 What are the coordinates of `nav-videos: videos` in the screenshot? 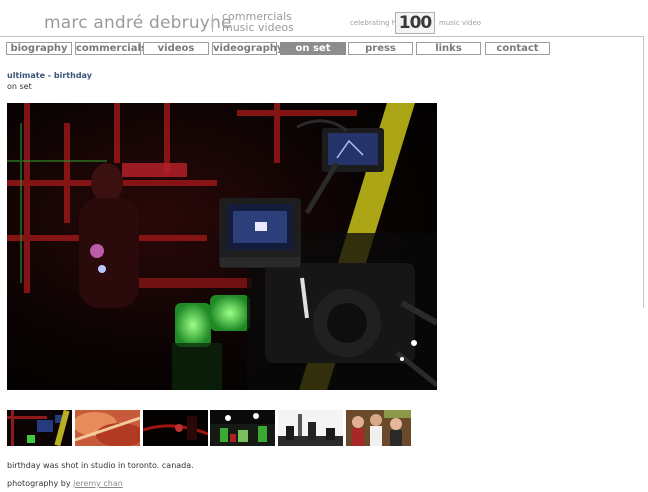 It's located at (176, 48).